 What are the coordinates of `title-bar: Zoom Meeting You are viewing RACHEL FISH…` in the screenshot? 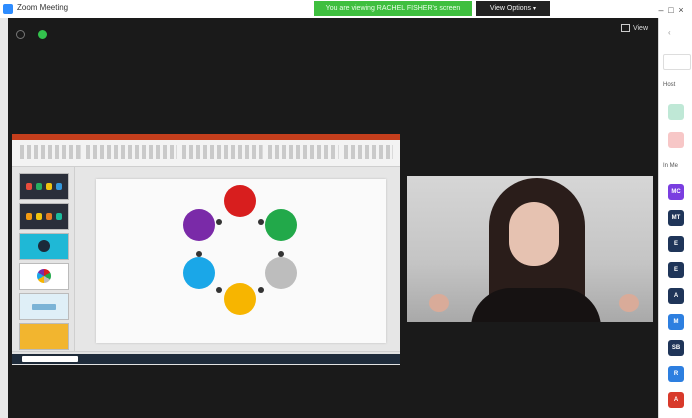 It's located at (346, 9).